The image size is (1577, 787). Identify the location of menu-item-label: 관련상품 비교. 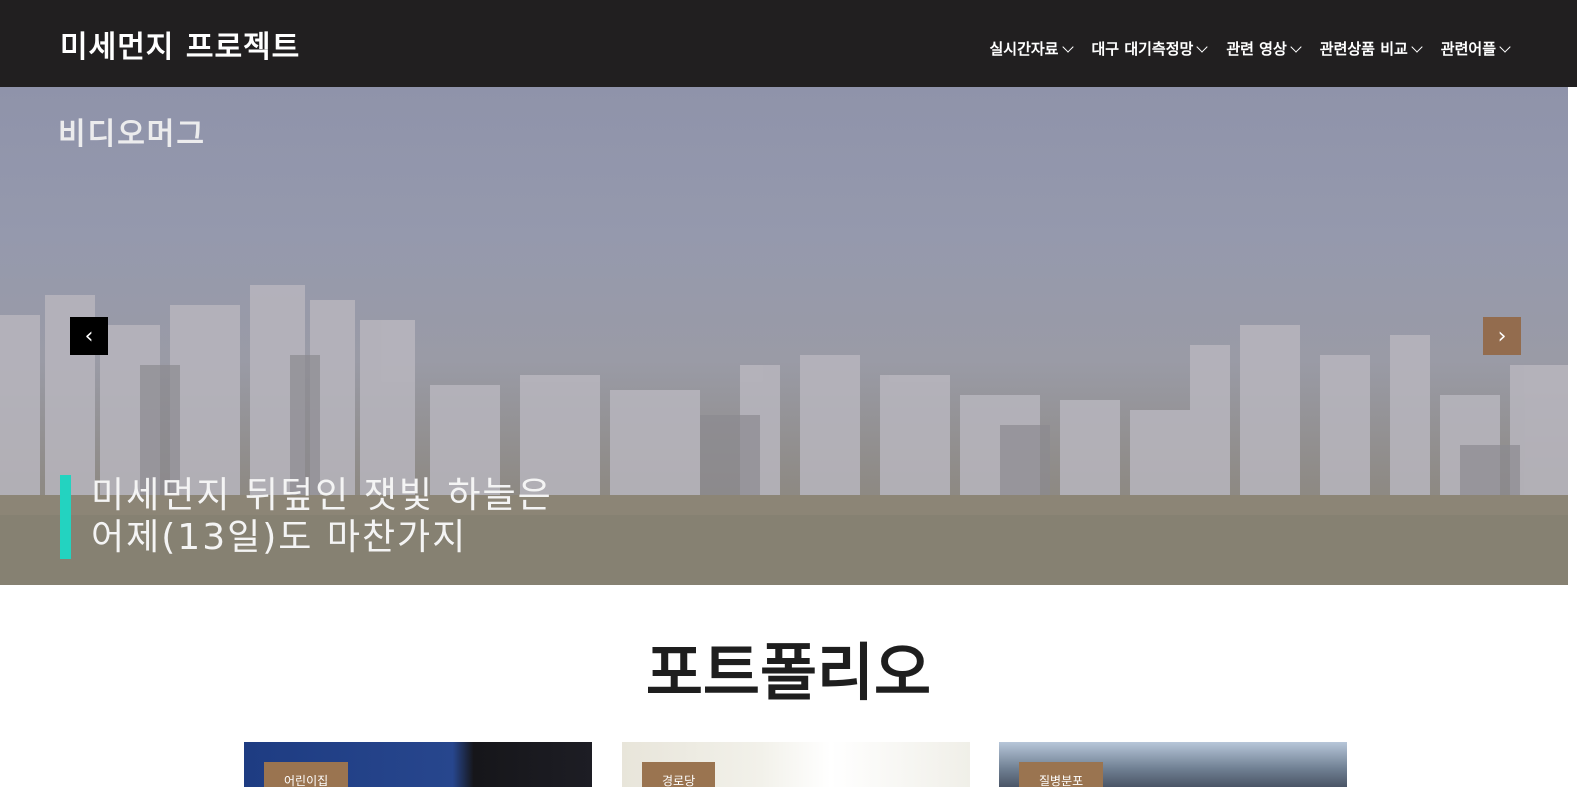
(1363, 49).